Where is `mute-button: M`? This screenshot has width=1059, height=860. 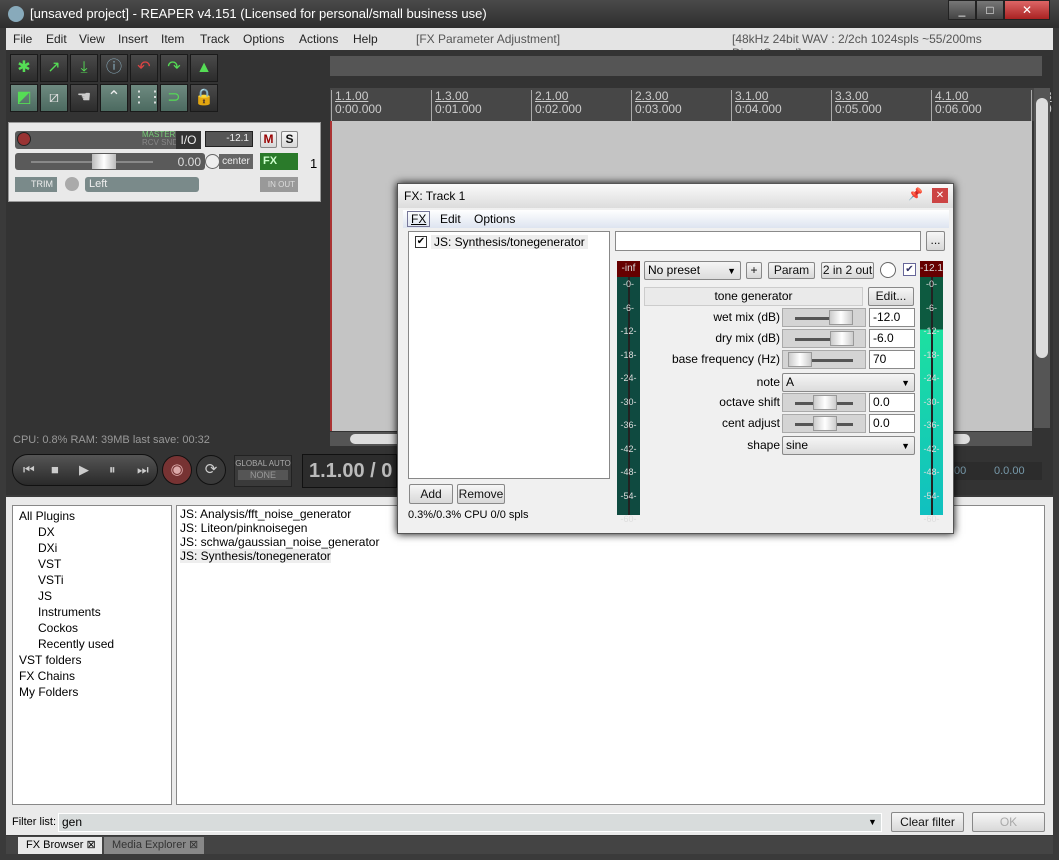 mute-button: M is located at coordinates (268, 139).